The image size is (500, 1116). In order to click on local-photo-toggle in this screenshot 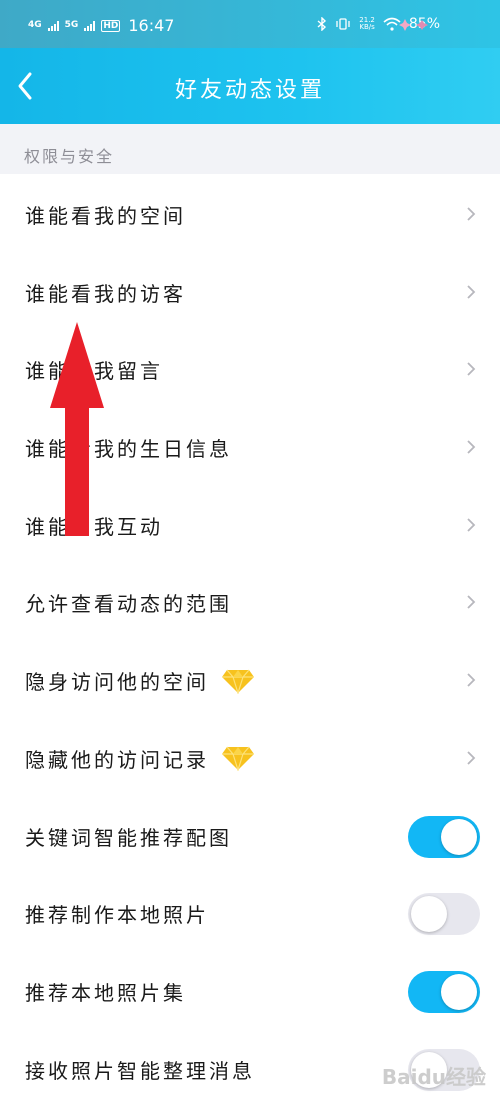, I will do `click(444, 914)`.